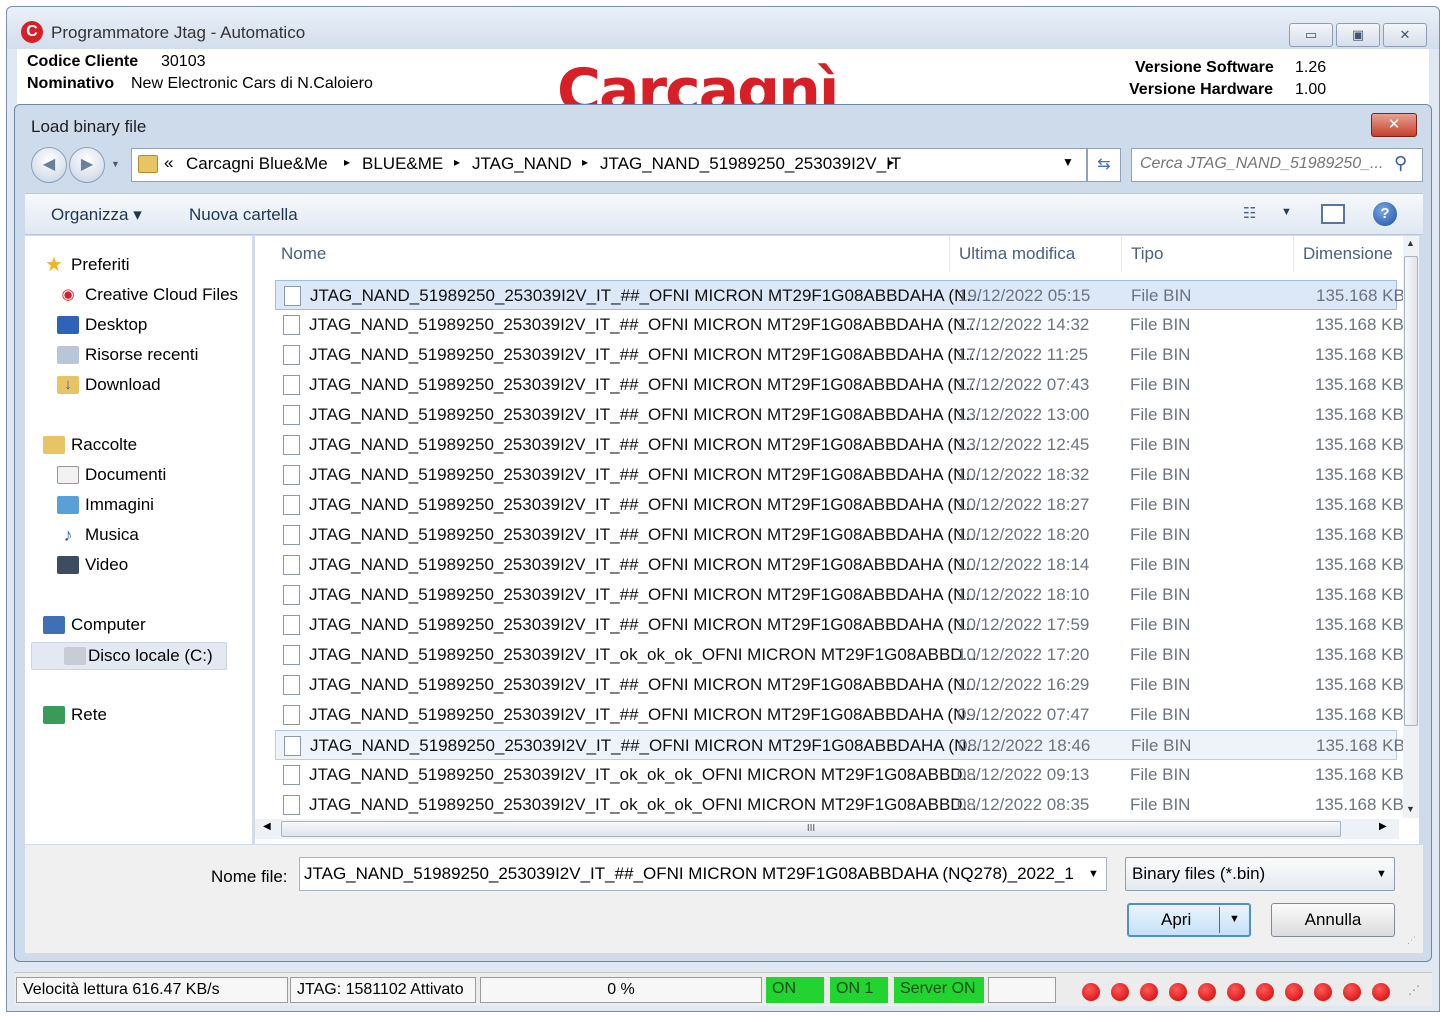 This screenshot has width=1446, height=1016. Describe the element at coordinates (1410, 809) in the screenshot. I see `scroll-down-icon: ▼` at that location.